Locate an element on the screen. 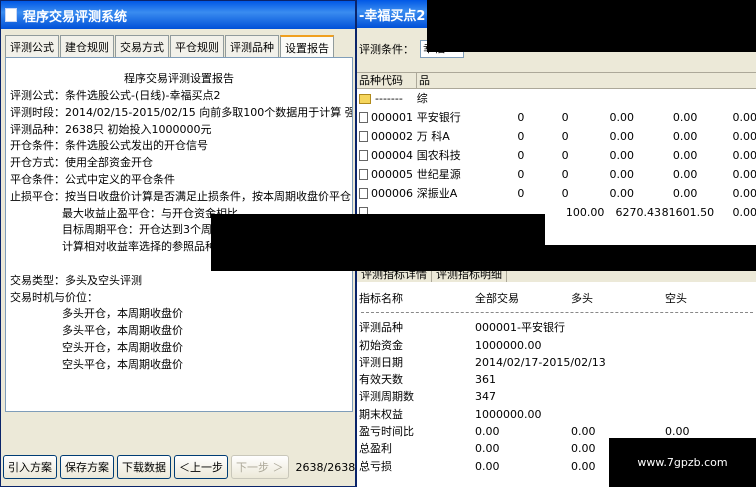 The height and width of the screenshot is (487, 756). trade-time-item: 空头开仓，本周期收盘价 is located at coordinates (122, 347).